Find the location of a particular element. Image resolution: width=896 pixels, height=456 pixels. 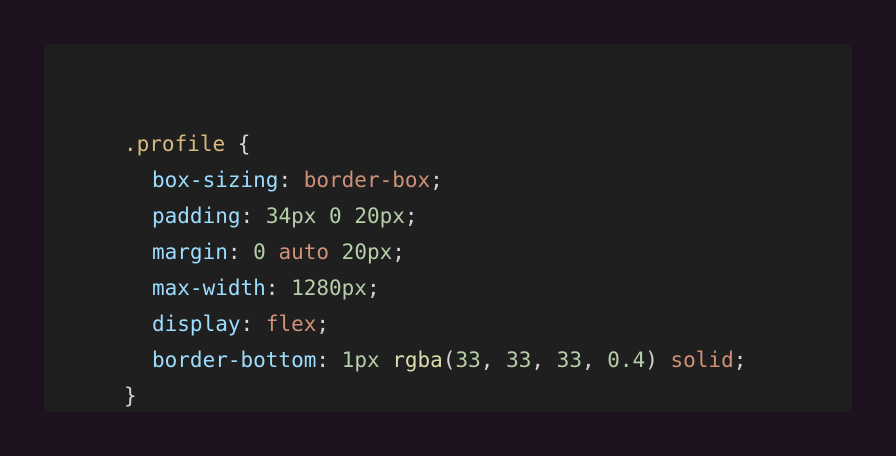

css-property: box-sizing is located at coordinates (215, 180).